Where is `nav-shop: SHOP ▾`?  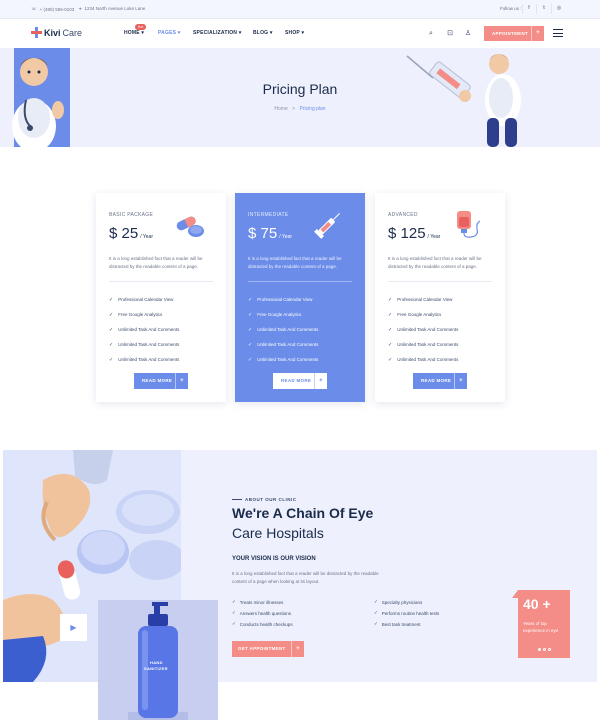 nav-shop: SHOP ▾ is located at coordinates (294, 33).